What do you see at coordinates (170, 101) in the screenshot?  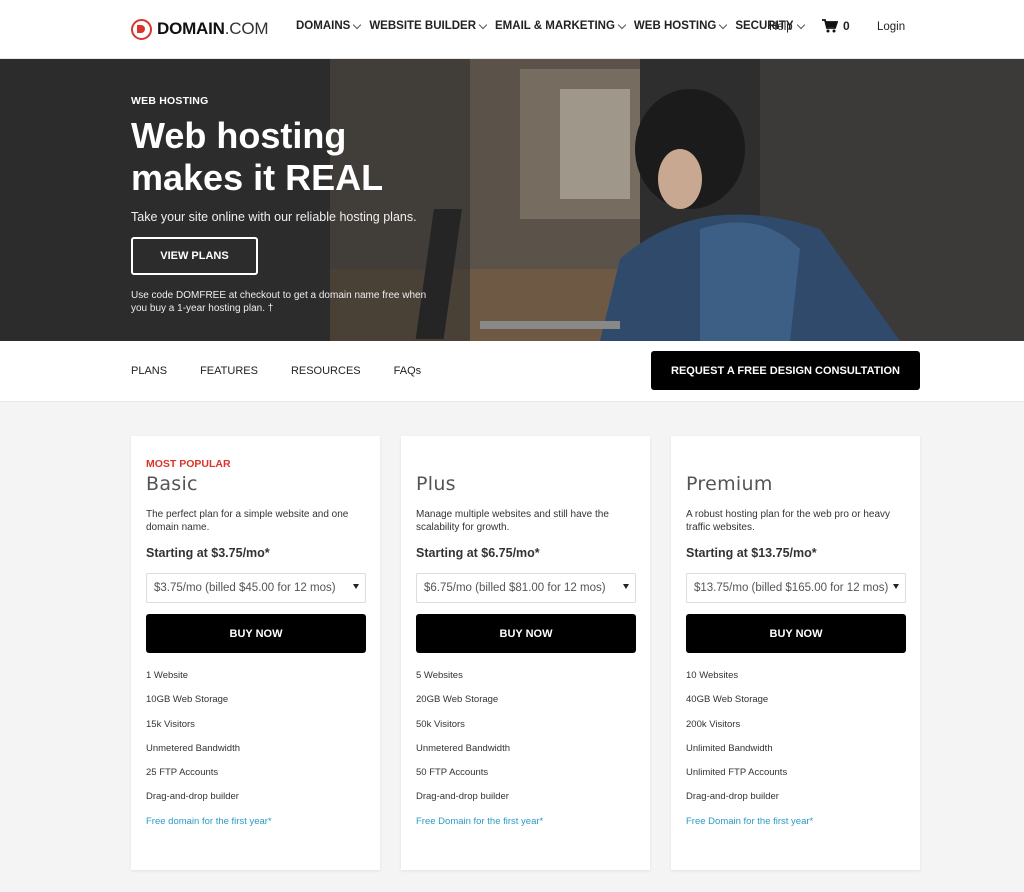 I see `hero-eyebrow: WEB HOSTING` at bounding box center [170, 101].